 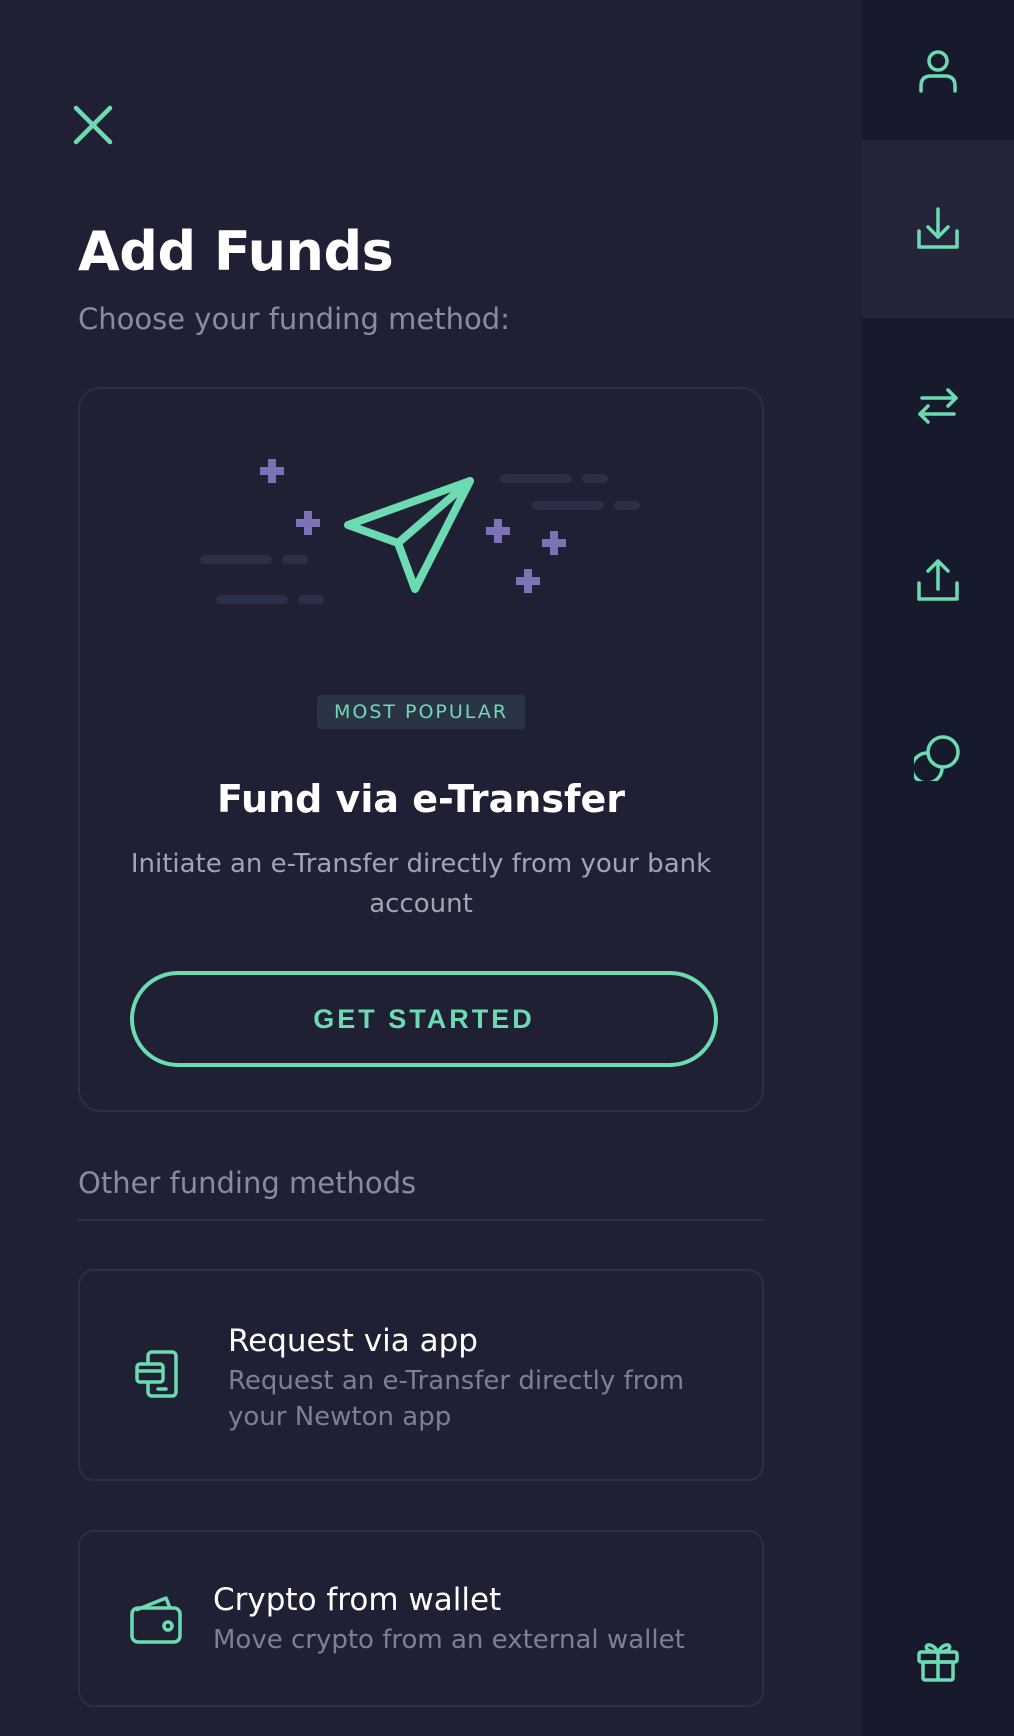 What do you see at coordinates (449, 1640) in the screenshot?
I see `crypto-from-wallet-description: Move crypto from an external wallet` at bounding box center [449, 1640].